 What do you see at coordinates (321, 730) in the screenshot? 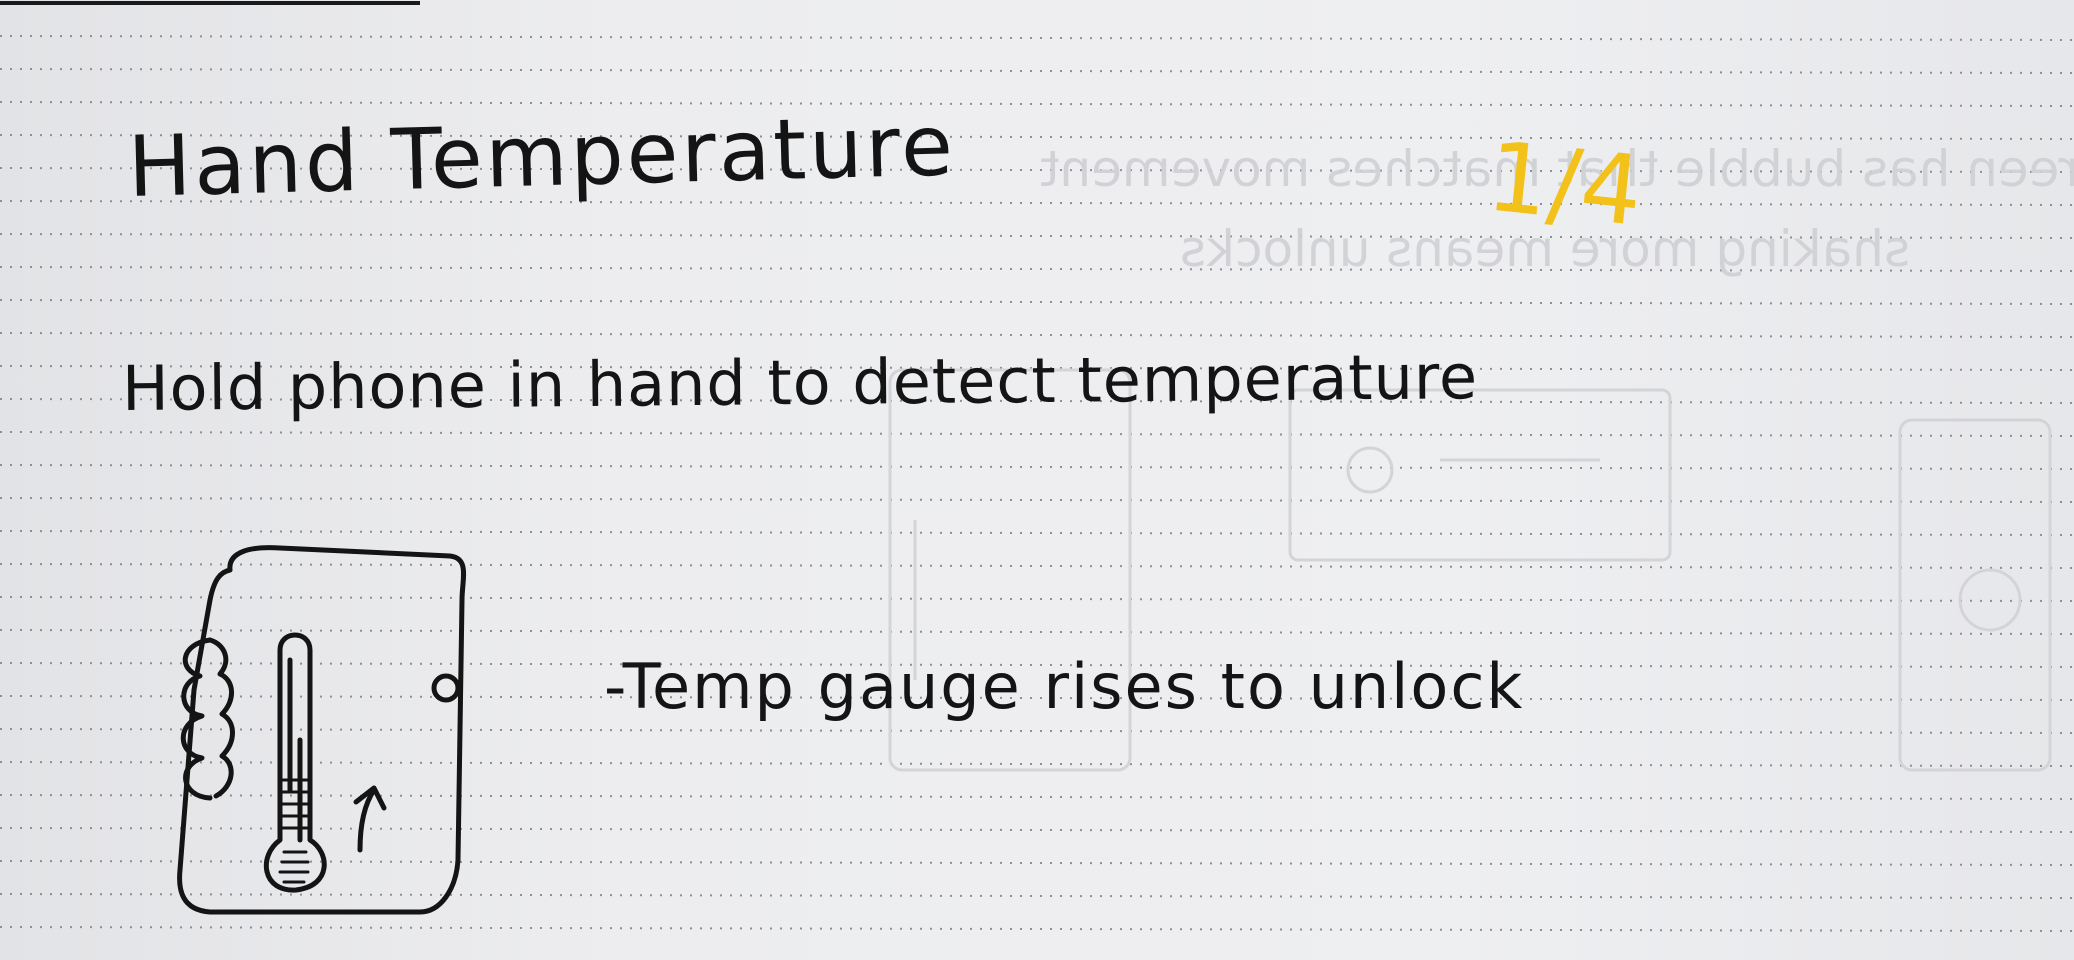
I see `phone-in-hand-thermometer-icon` at bounding box center [321, 730].